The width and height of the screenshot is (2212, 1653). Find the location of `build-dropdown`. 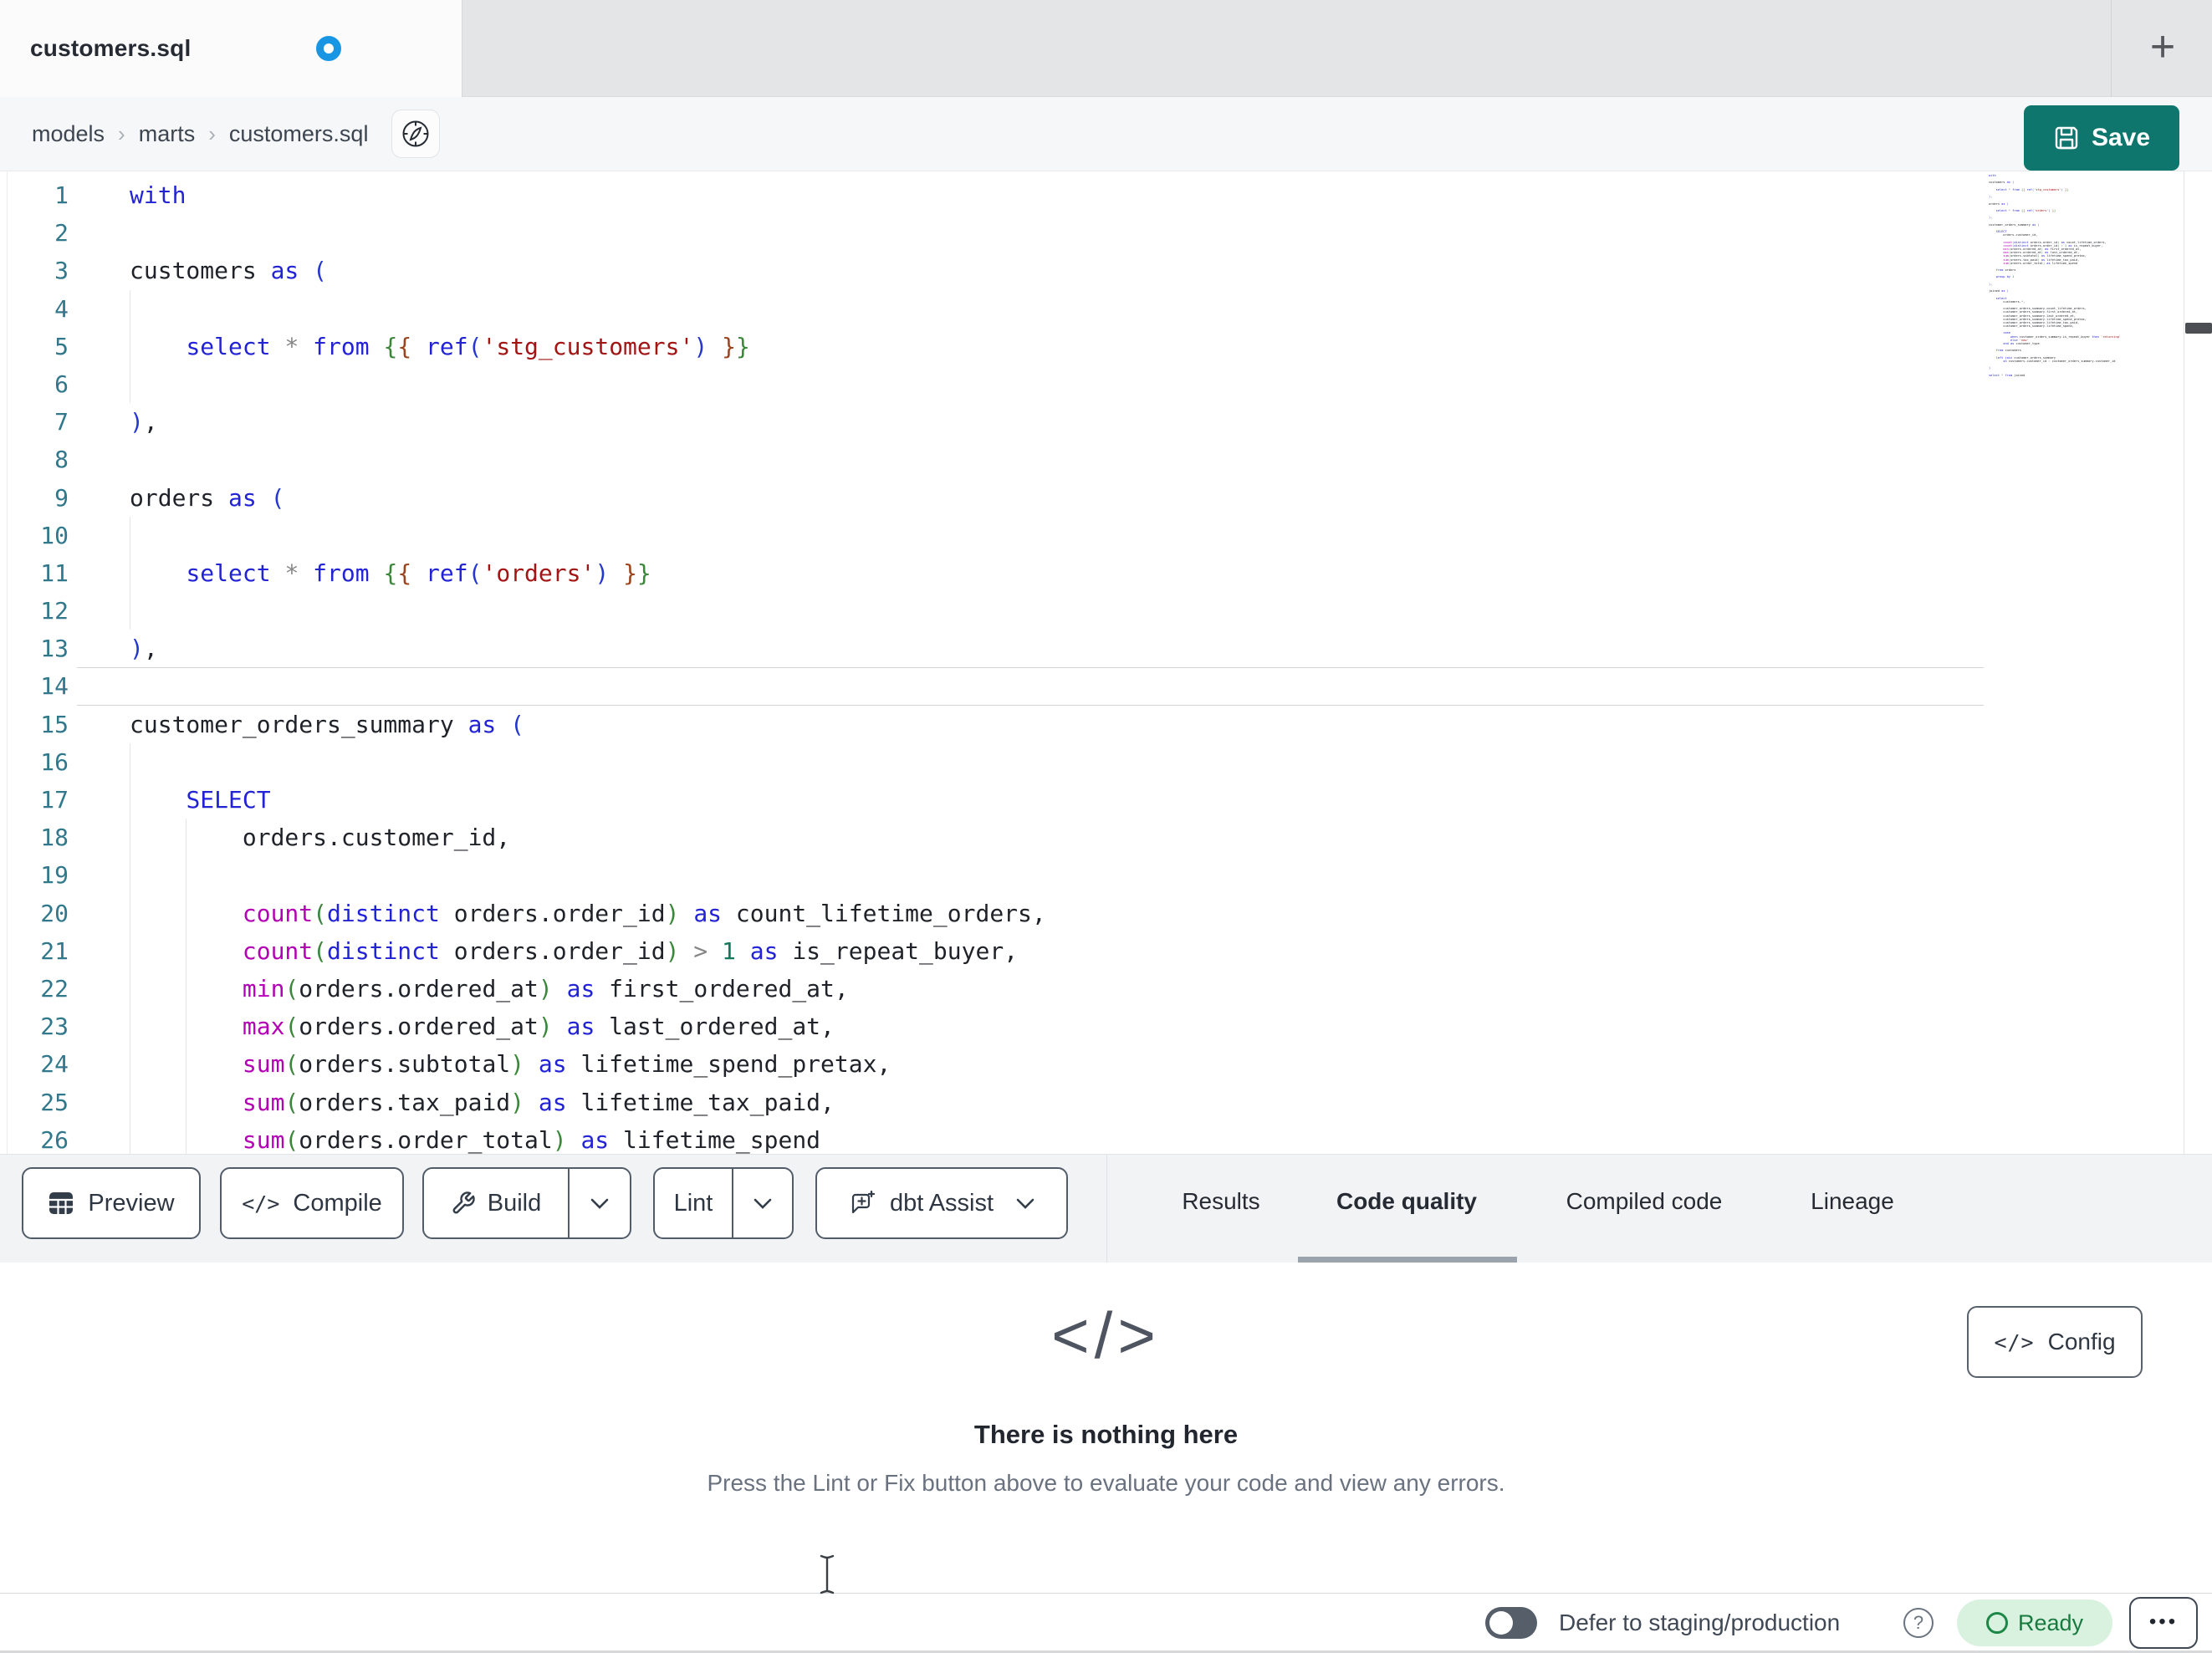

build-dropdown is located at coordinates (600, 1203).